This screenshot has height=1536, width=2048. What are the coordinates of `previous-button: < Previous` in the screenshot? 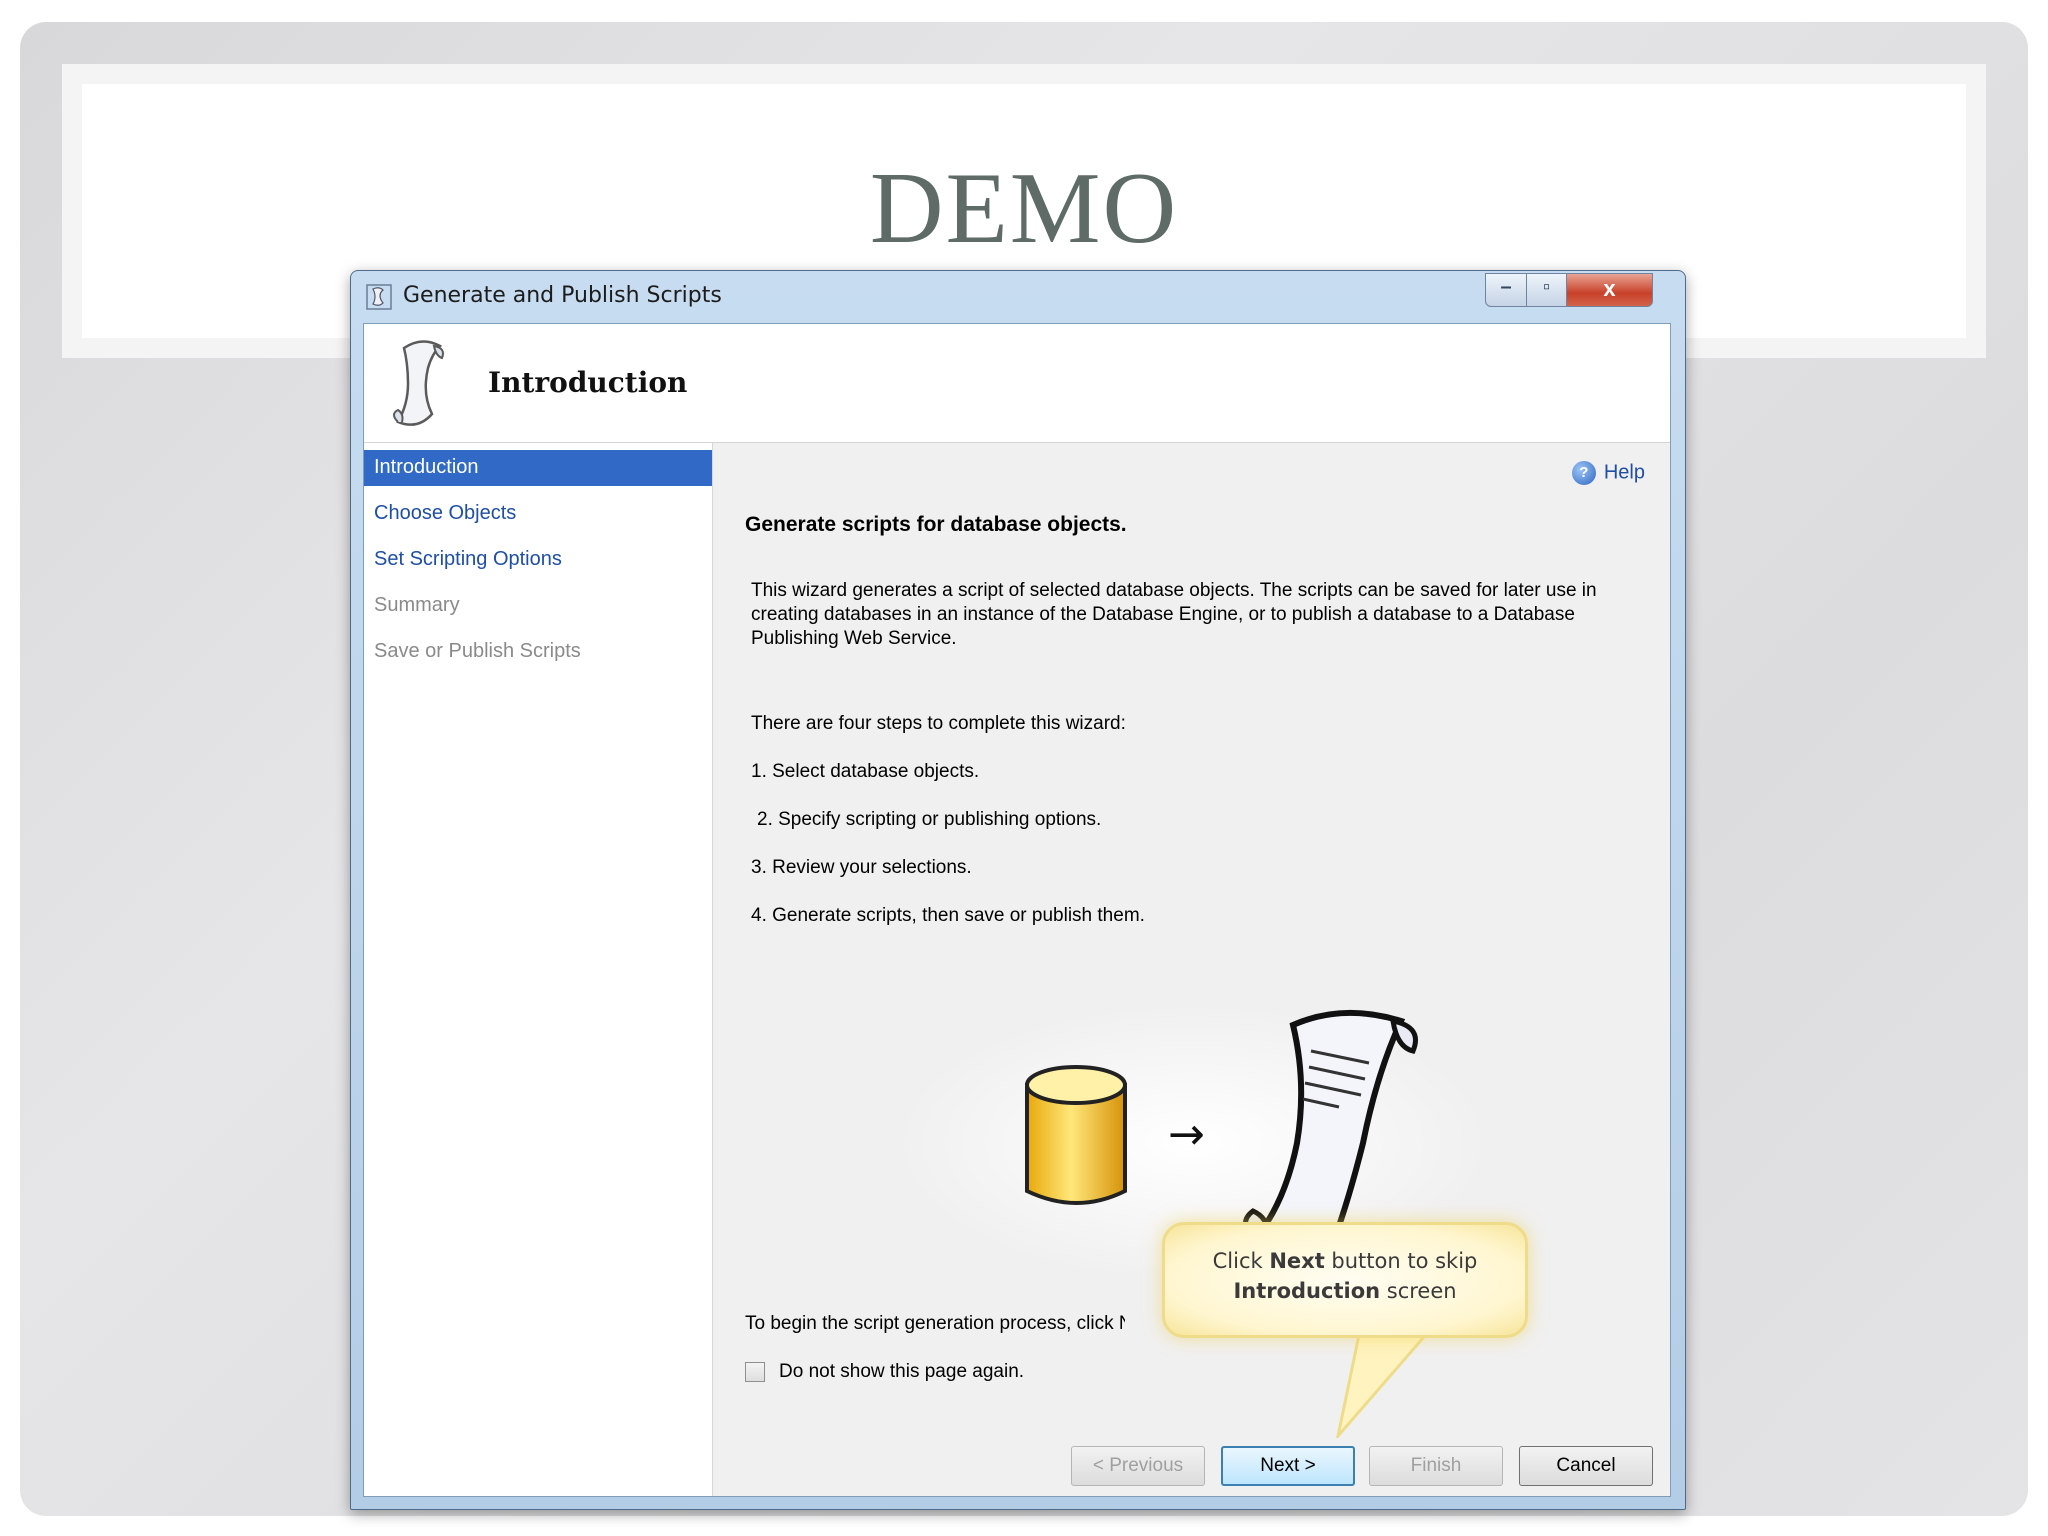 It's located at (1138, 1466).